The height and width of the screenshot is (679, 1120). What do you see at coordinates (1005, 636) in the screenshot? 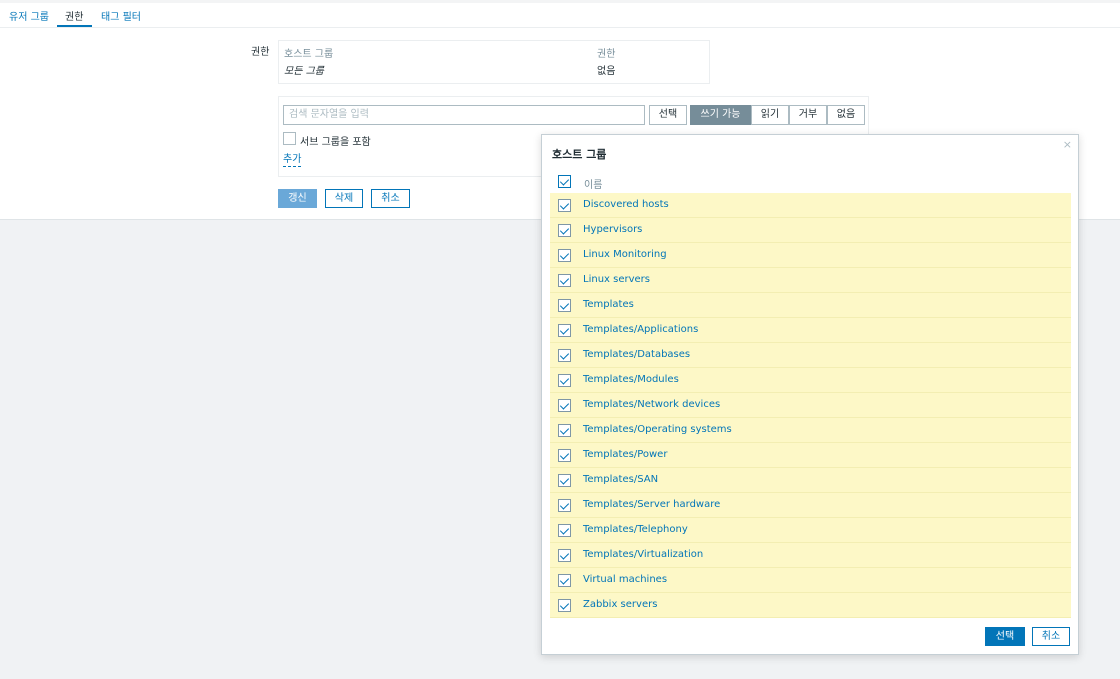
I see `modal-select-button: 선택` at bounding box center [1005, 636].